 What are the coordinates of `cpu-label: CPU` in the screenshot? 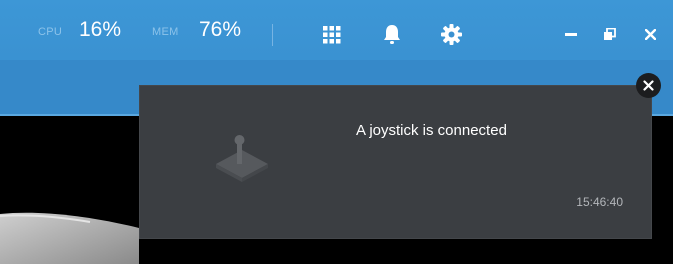 It's located at (50, 32).